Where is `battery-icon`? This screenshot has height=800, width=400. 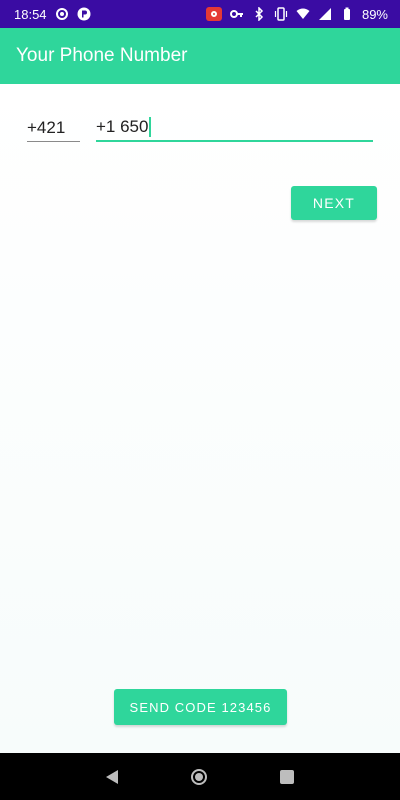
battery-icon is located at coordinates (347, 14).